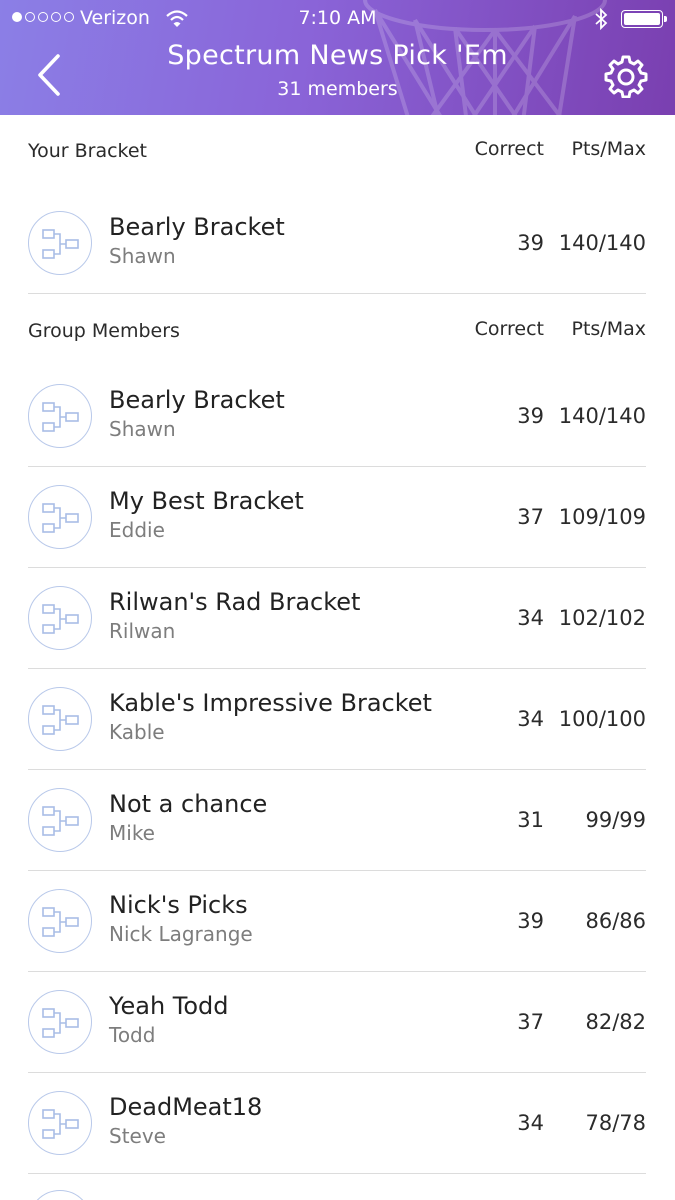  I want to click on bracket-name: Kable's Impressive Bracket, so click(270, 703).